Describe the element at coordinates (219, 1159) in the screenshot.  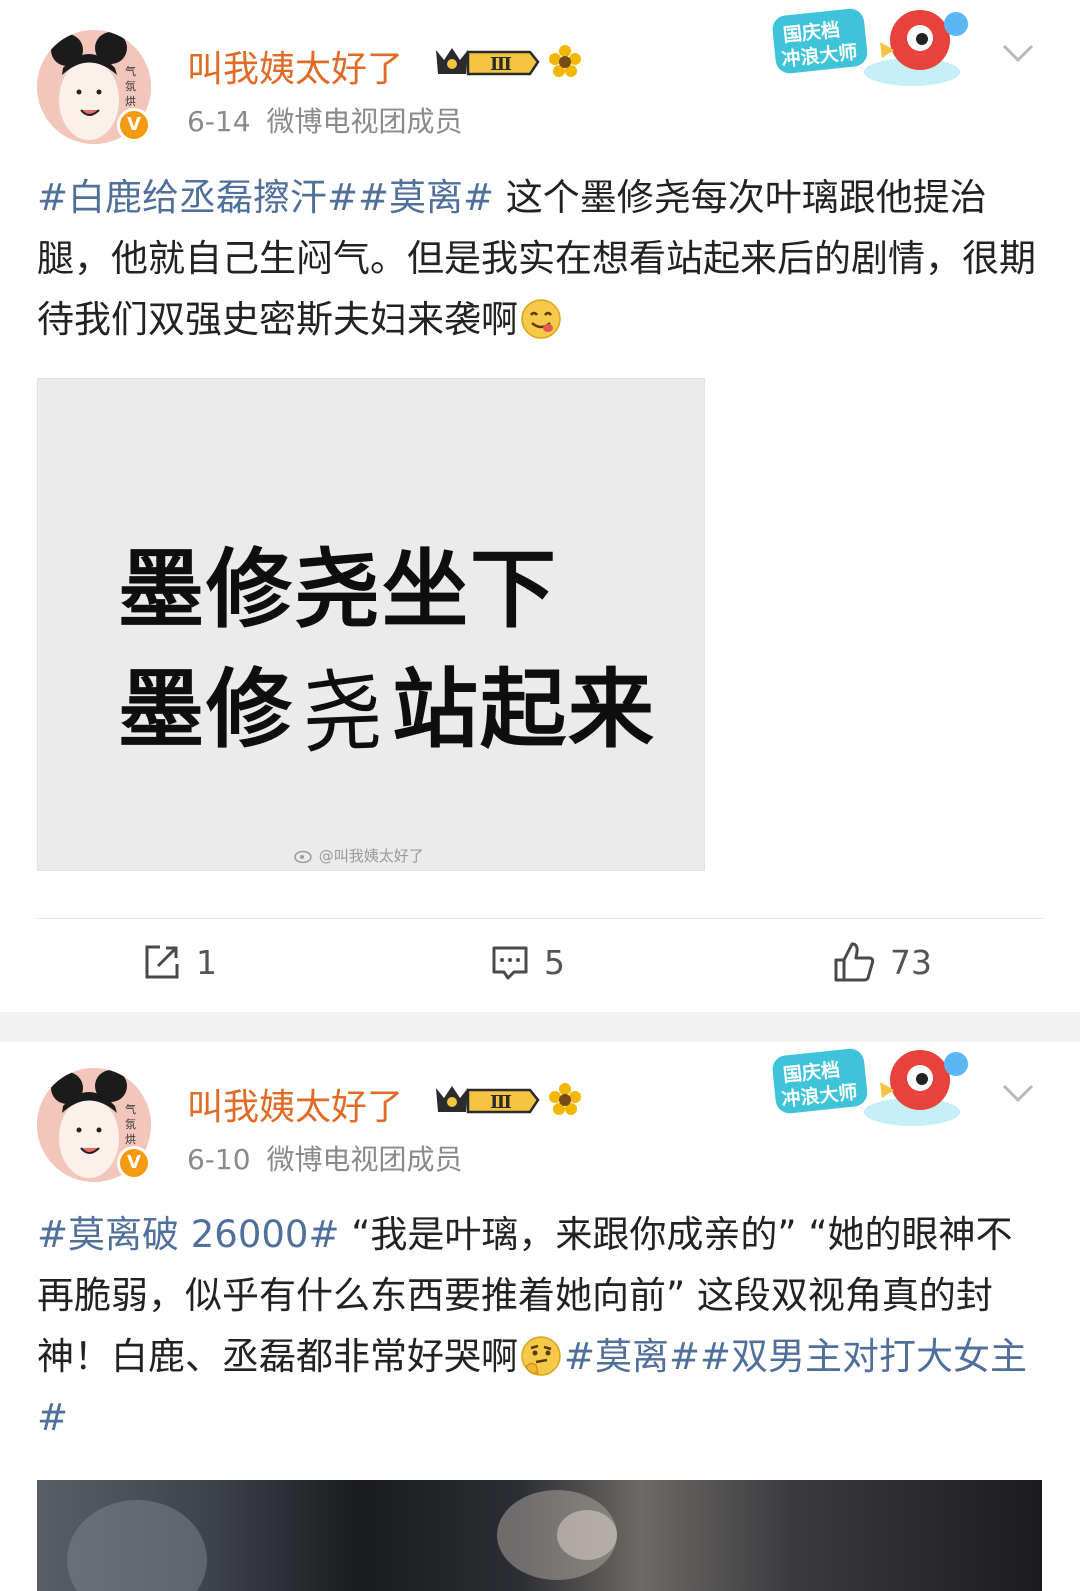
I see `post-date: 6-10` at that location.